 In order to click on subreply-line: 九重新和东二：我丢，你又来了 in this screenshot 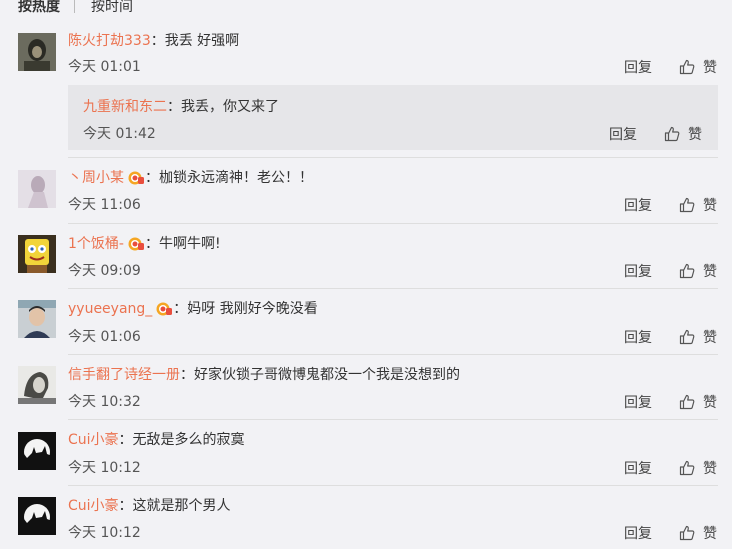, I will do `click(181, 106)`.